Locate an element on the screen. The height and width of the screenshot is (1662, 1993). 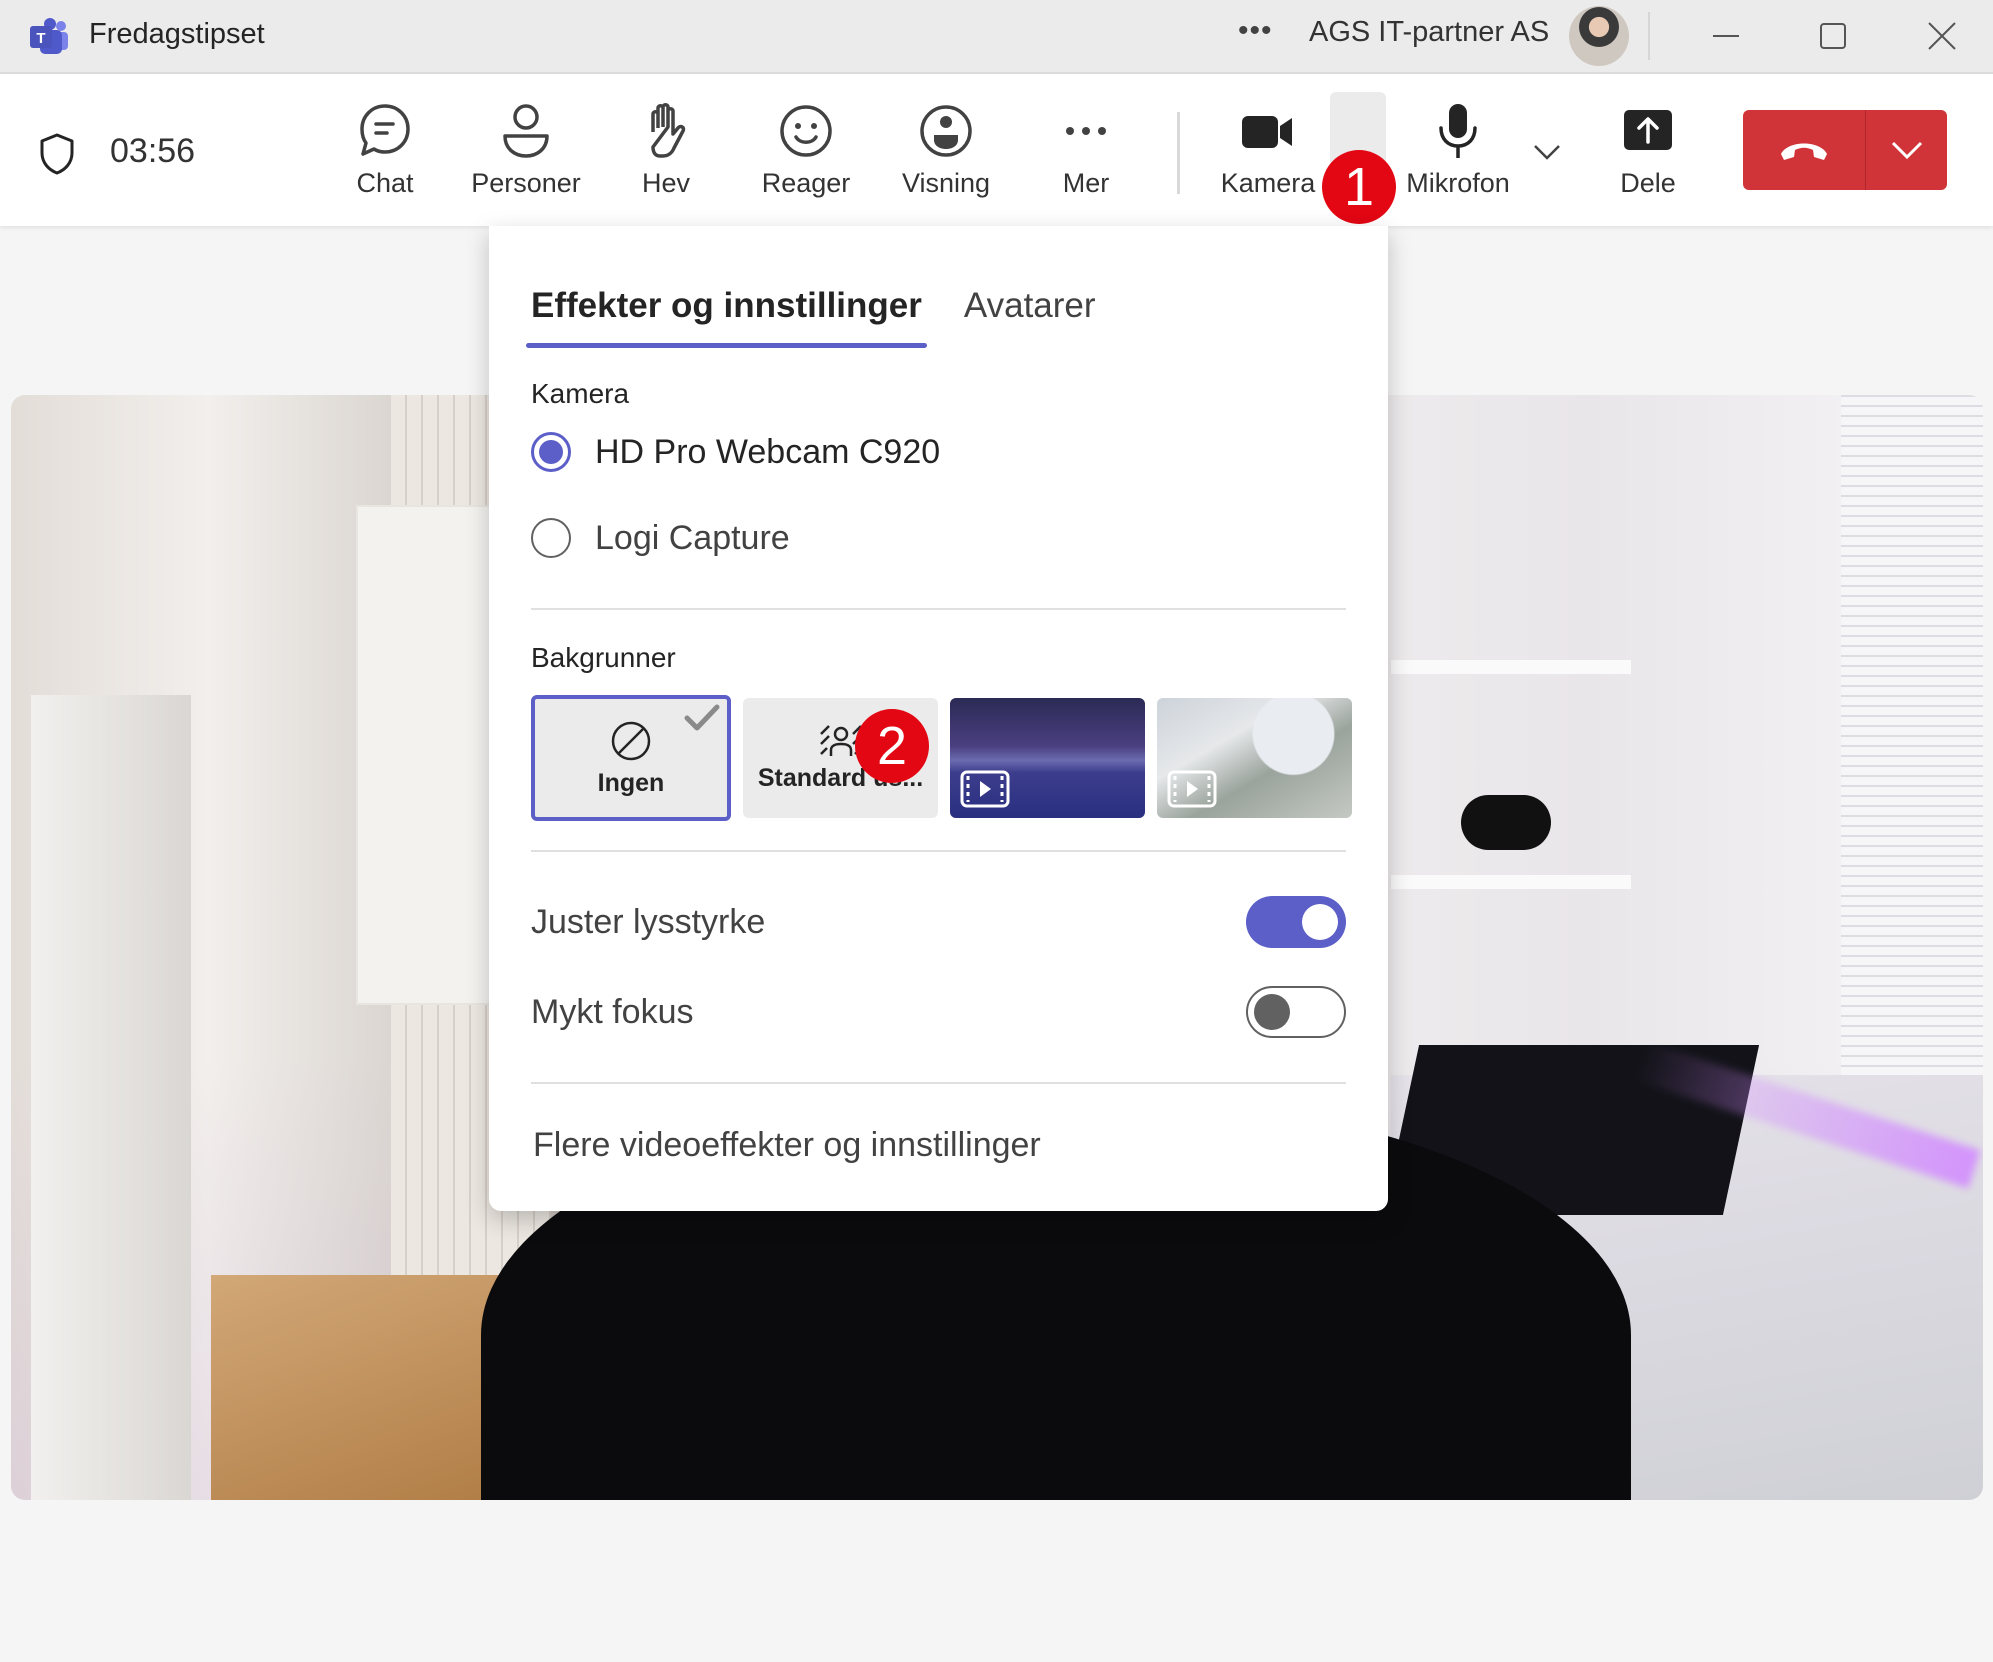
close-icon is located at coordinates (1942, 36).